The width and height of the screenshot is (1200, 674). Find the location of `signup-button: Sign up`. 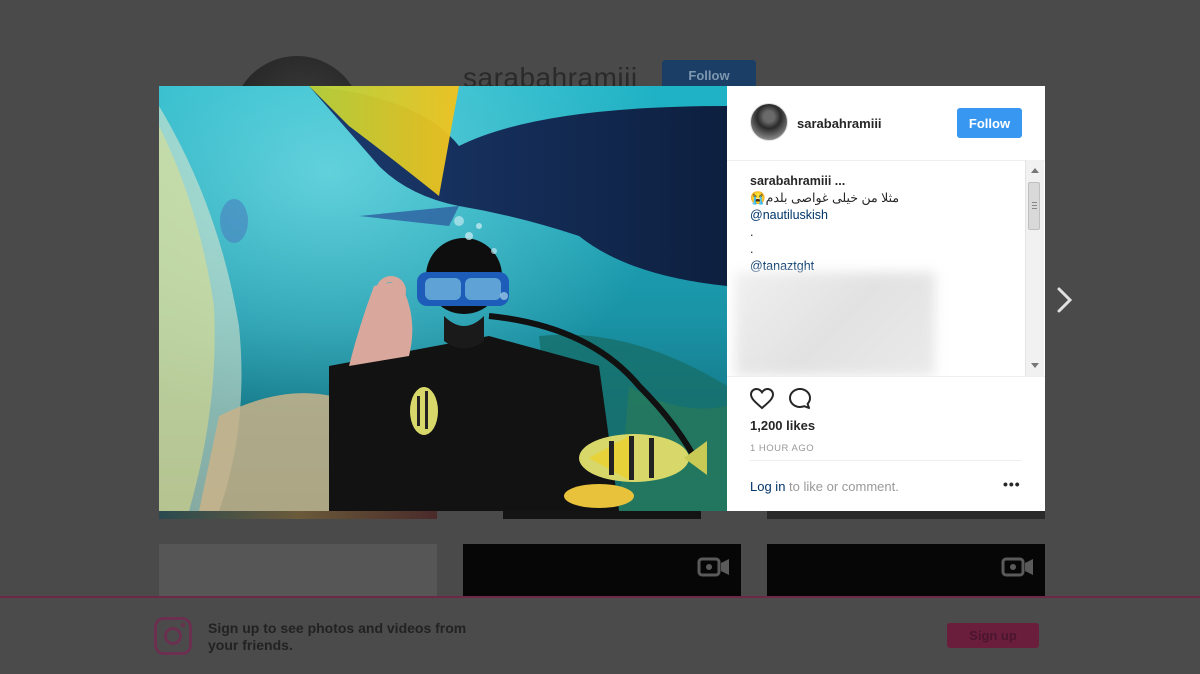

signup-button: Sign up is located at coordinates (993, 635).